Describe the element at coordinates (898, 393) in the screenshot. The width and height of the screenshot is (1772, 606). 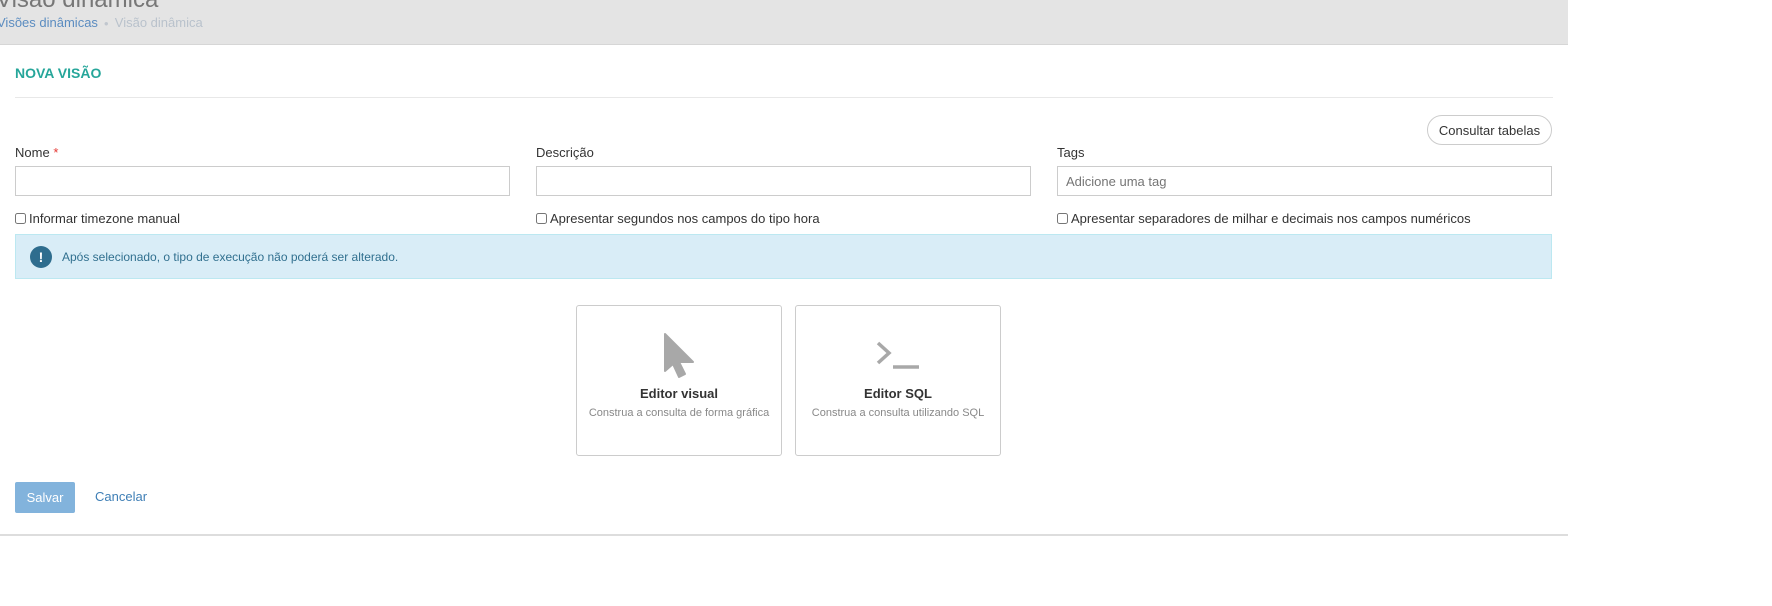
I see `sql-editor-title: Editor SQL` at that location.